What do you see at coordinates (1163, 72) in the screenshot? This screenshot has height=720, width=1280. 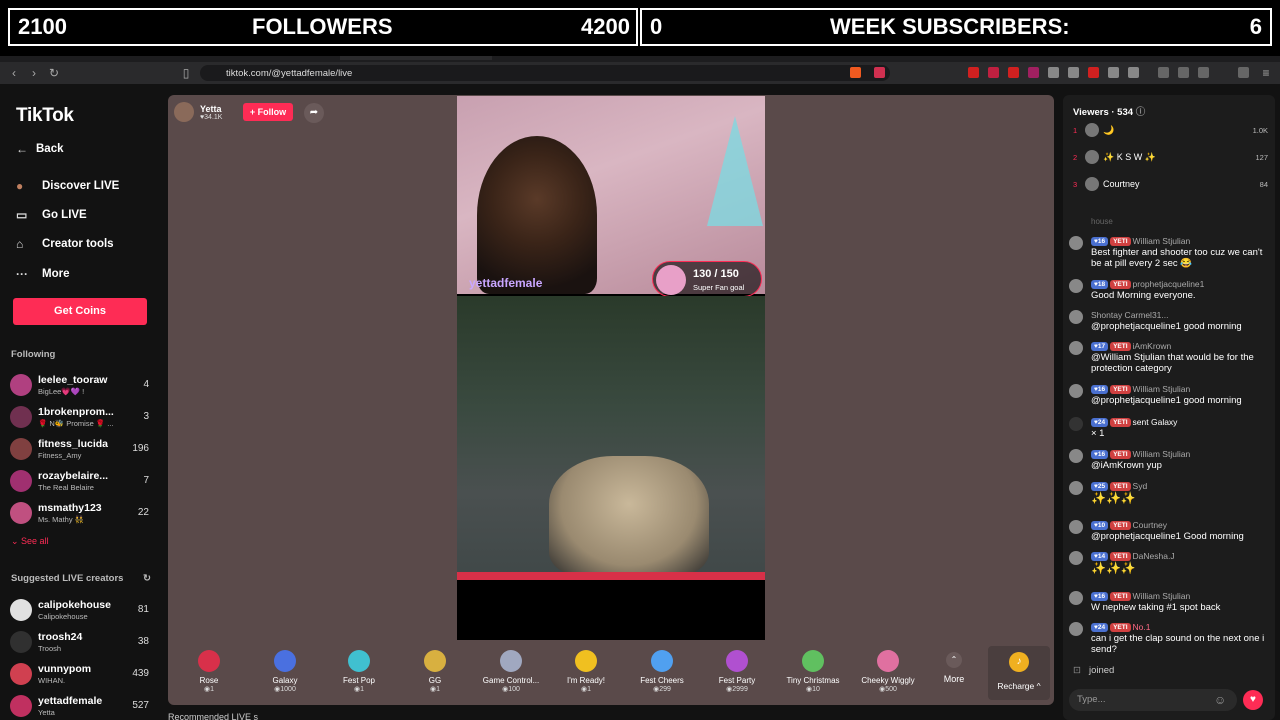 I see `music-icon` at bounding box center [1163, 72].